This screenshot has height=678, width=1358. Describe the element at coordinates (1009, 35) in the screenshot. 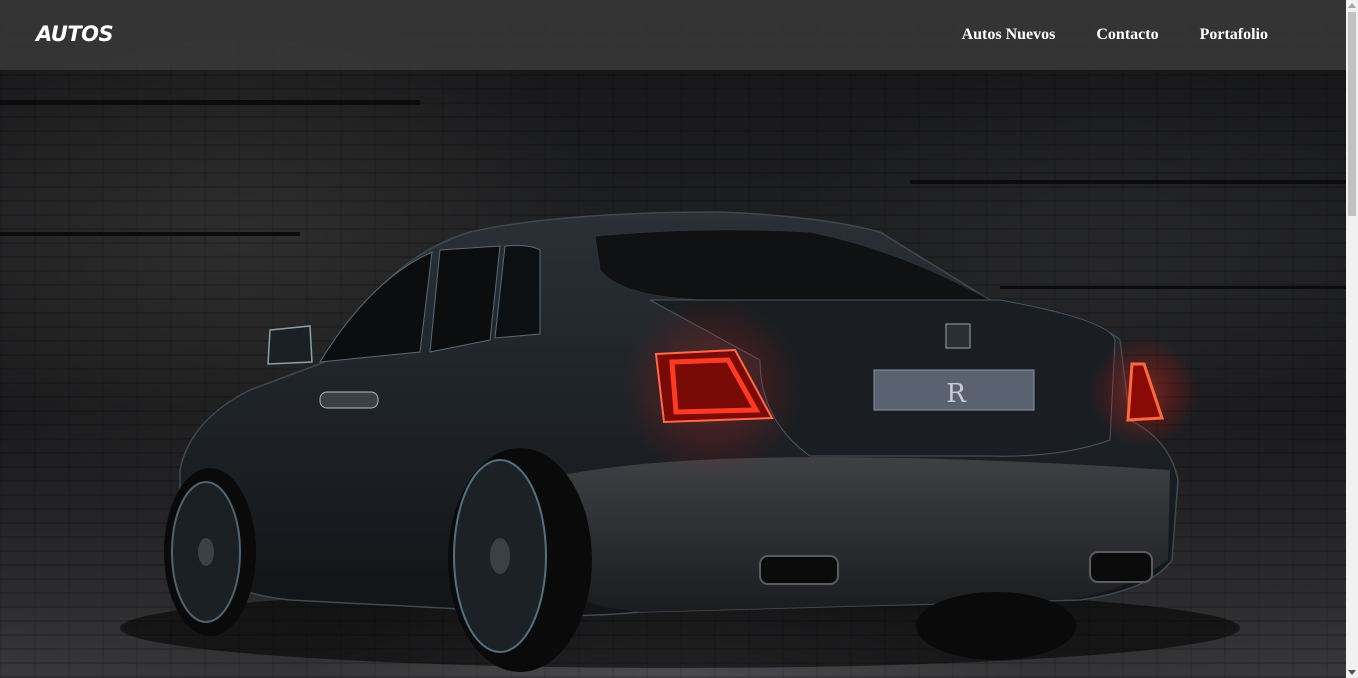

I see `nav-link-autos-nuevos: Autos Nuevos` at that location.